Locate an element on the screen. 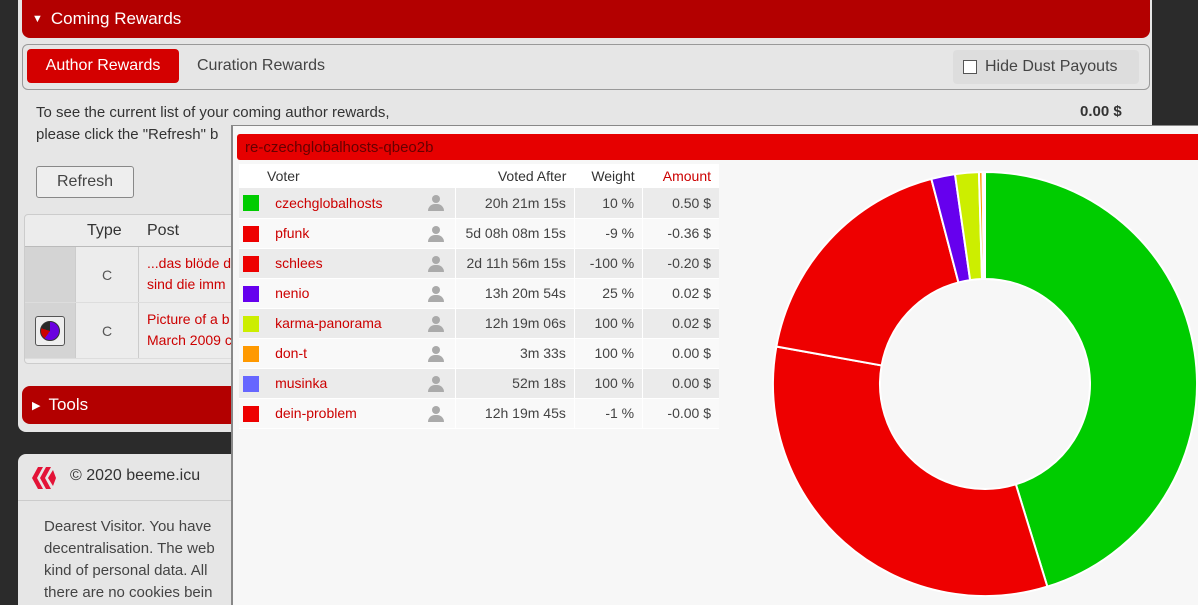  voted-after: 5d 08h 08m 15s is located at coordinates (515, 233).